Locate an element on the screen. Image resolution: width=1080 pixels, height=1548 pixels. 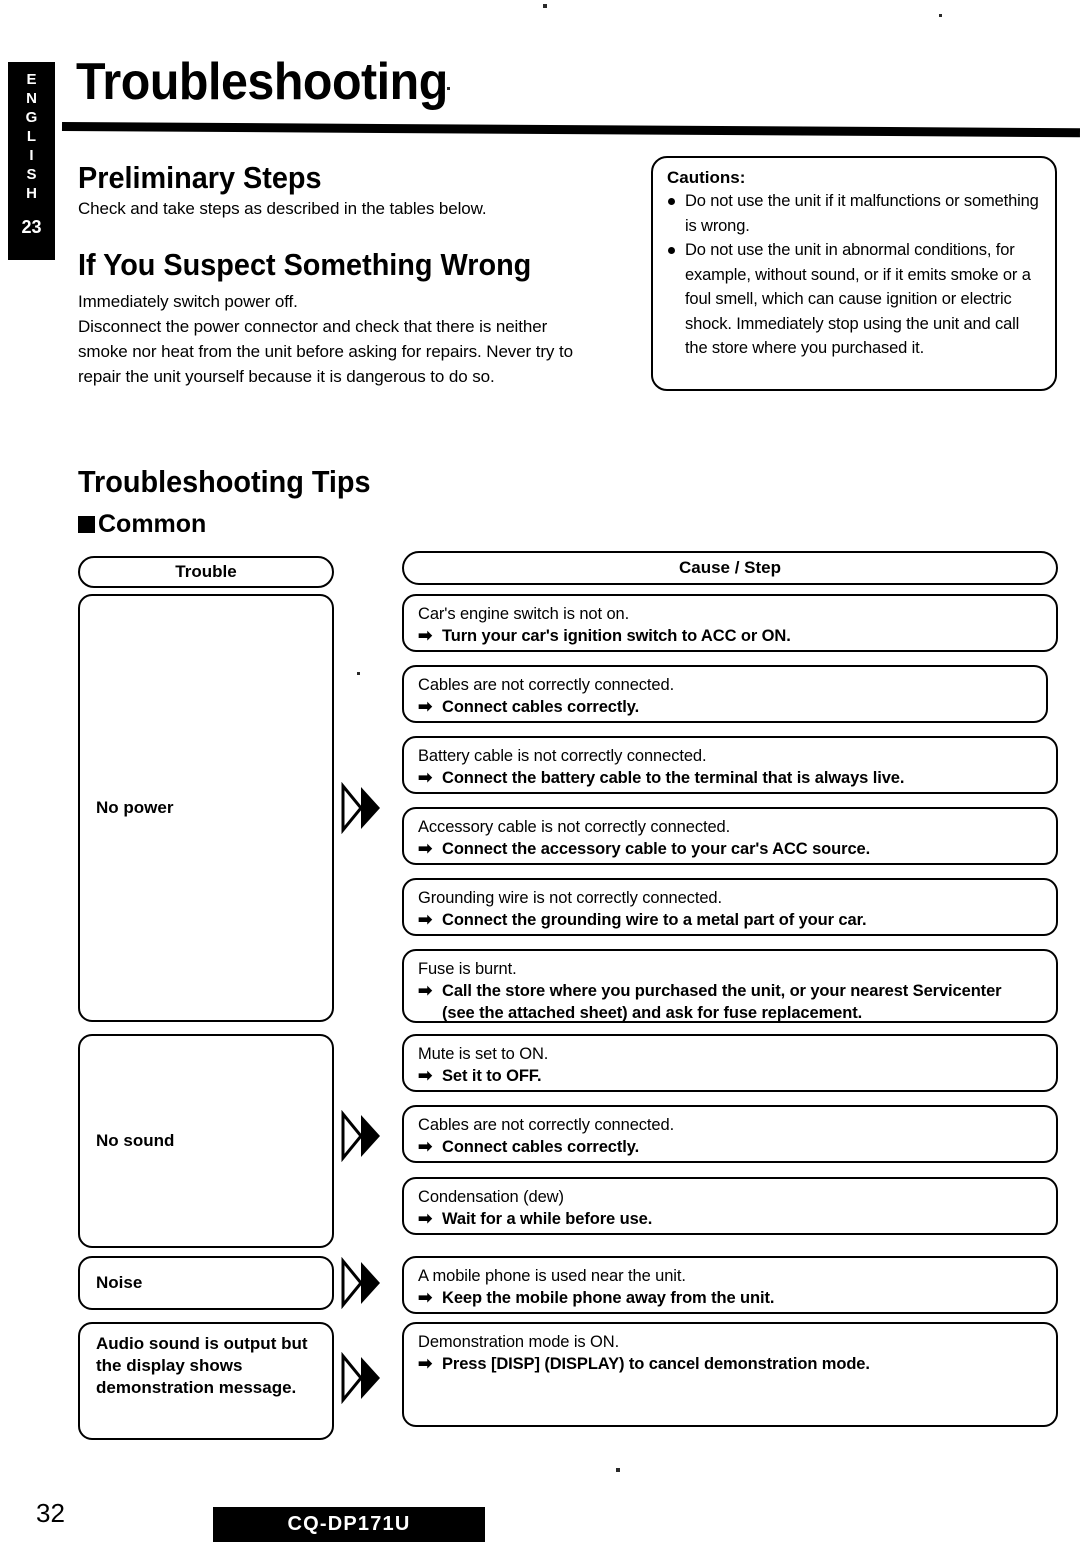
troubleshooting-tips-heading: Troubleshooting Tips is located at coordinates (224, 481).